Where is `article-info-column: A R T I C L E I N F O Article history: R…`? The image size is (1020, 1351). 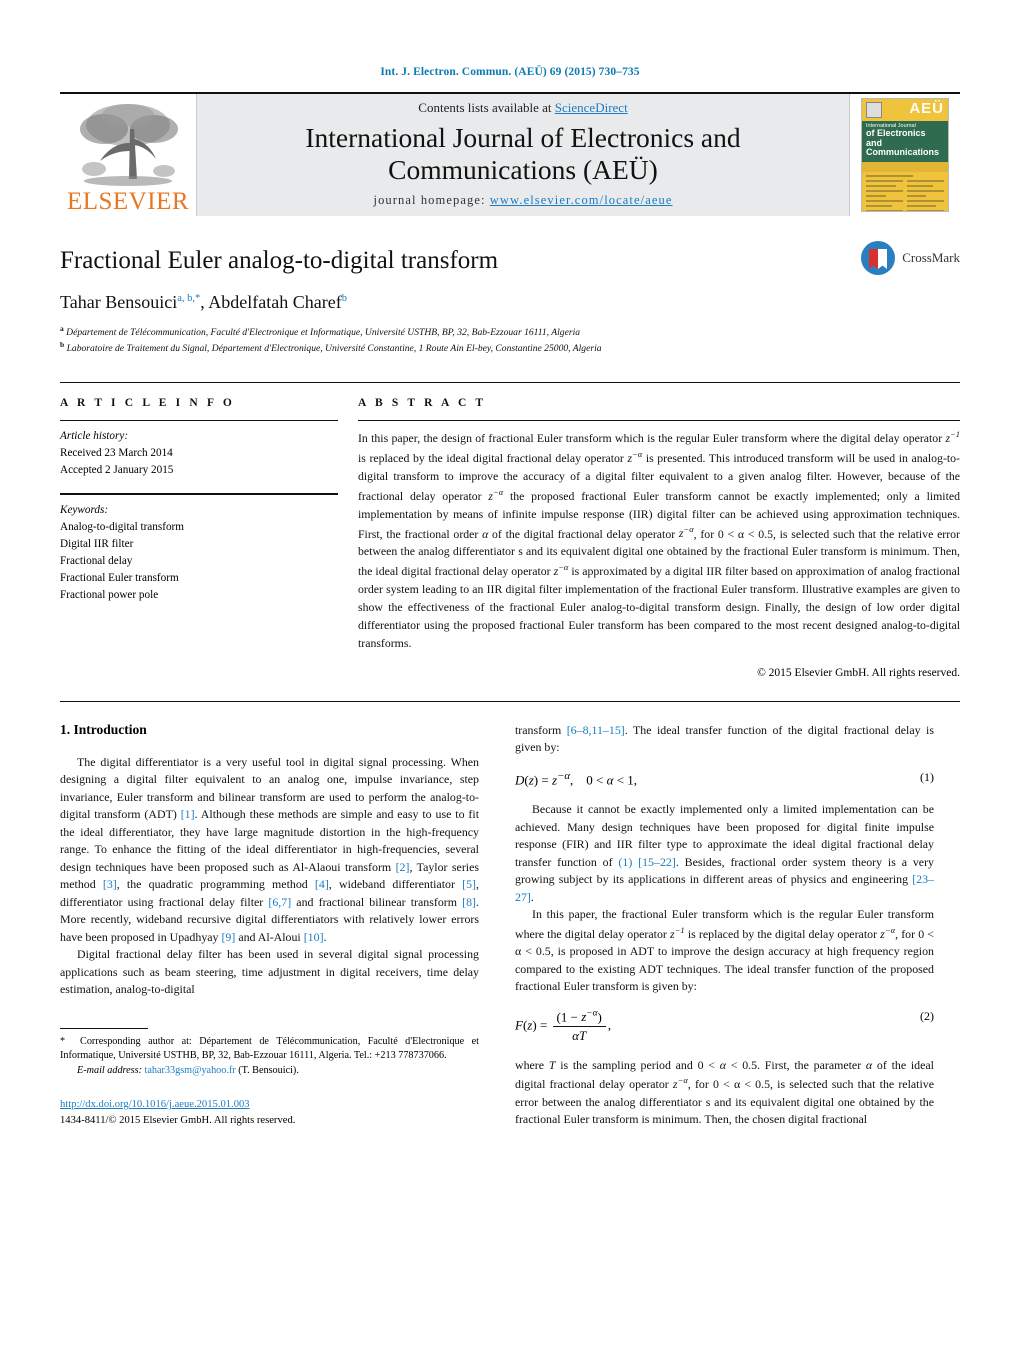
article-info-column: A R T I C L E I N F O Article history: R… is located at coordinates (209, 538).